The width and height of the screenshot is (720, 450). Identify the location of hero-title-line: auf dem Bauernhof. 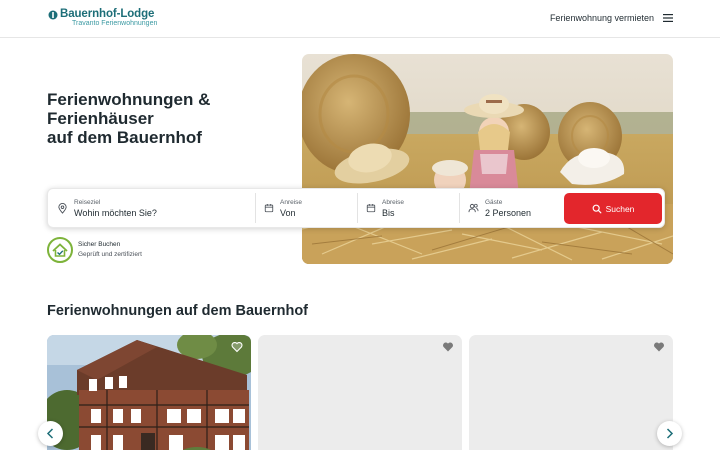
(124, 137).